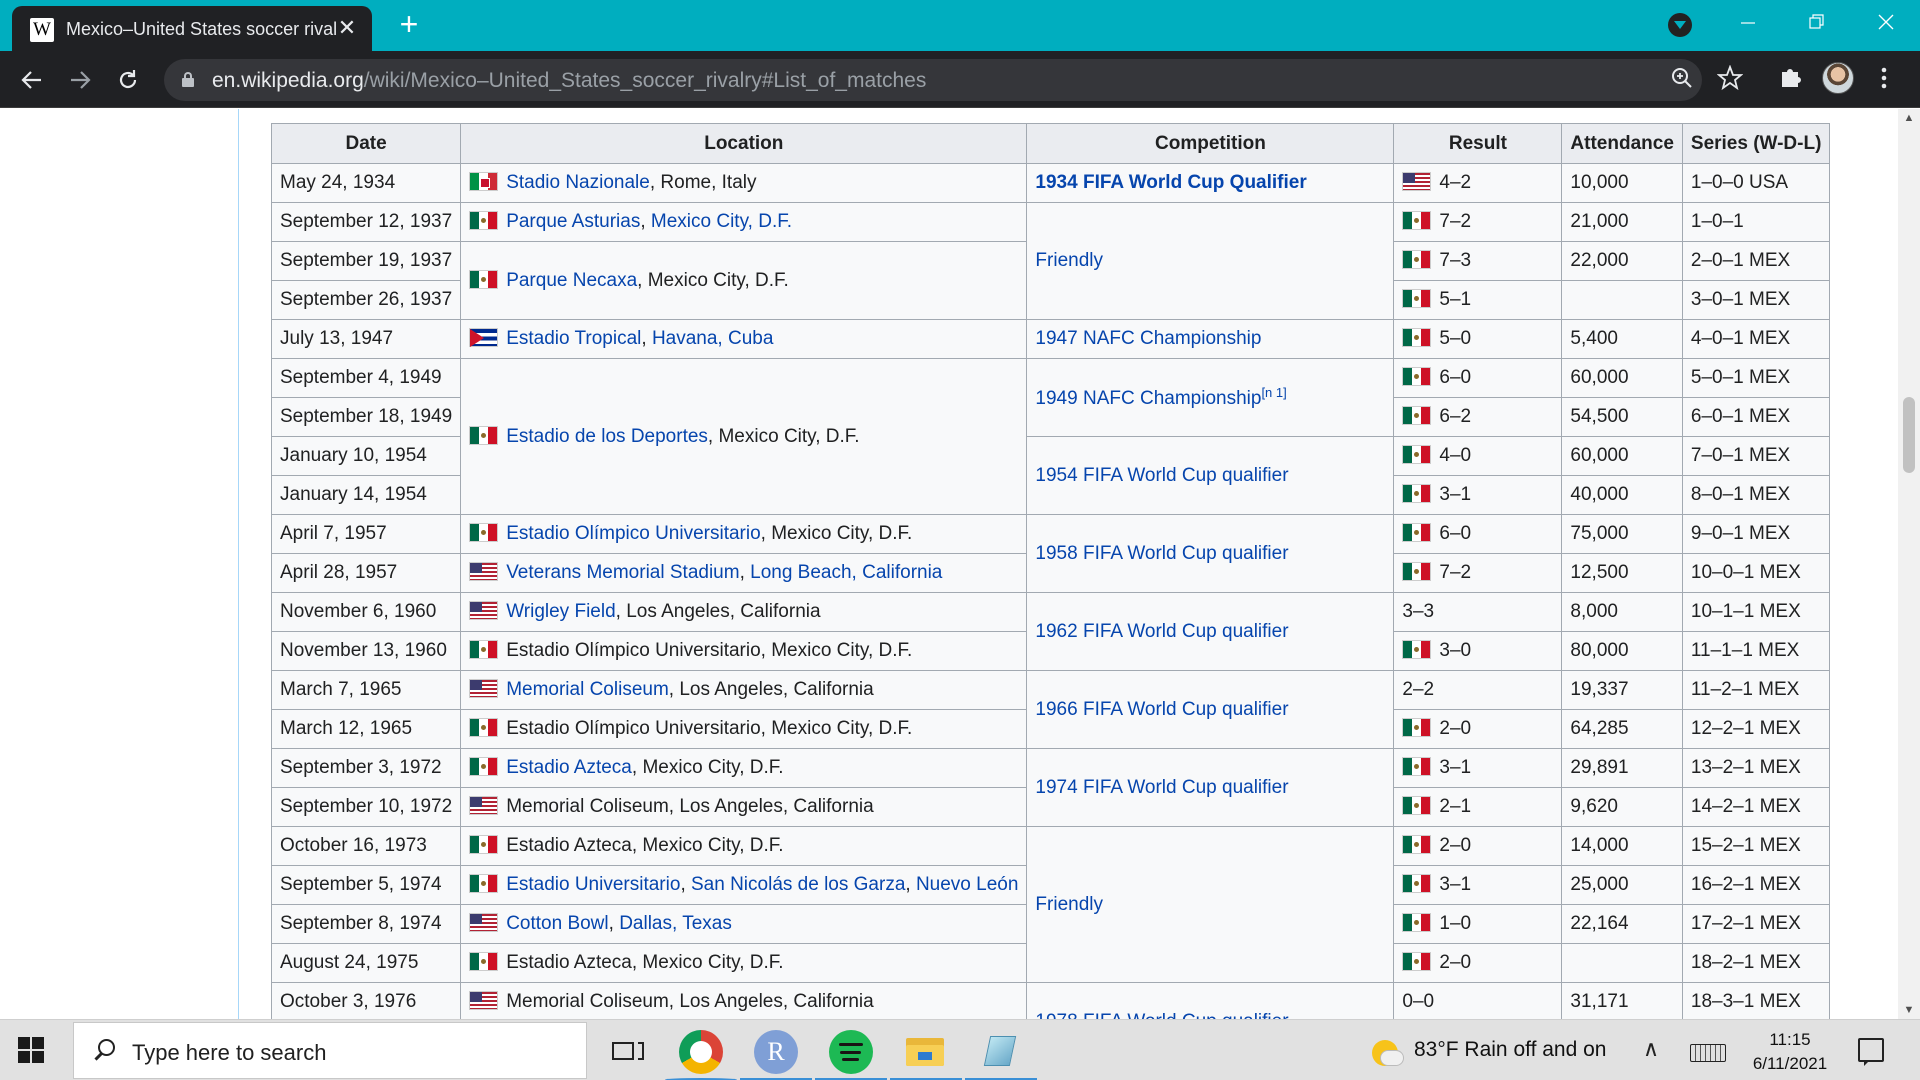 The width and height of the screenshot is (1920, 1080). Describe the element at coordinates (846, 572) in the screenshot. I see `city-link: Long Beach, California` at that location.